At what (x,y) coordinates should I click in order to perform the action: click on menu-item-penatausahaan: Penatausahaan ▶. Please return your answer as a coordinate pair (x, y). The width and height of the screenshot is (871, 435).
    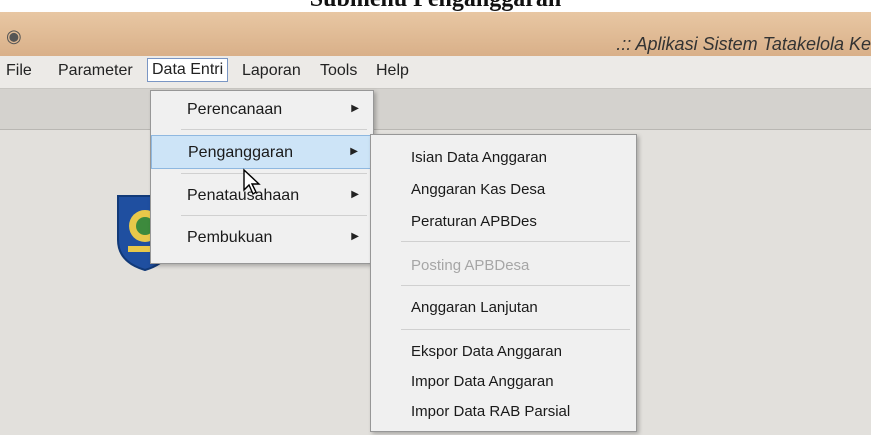
    Looking at the image, I should click on (262, 196).